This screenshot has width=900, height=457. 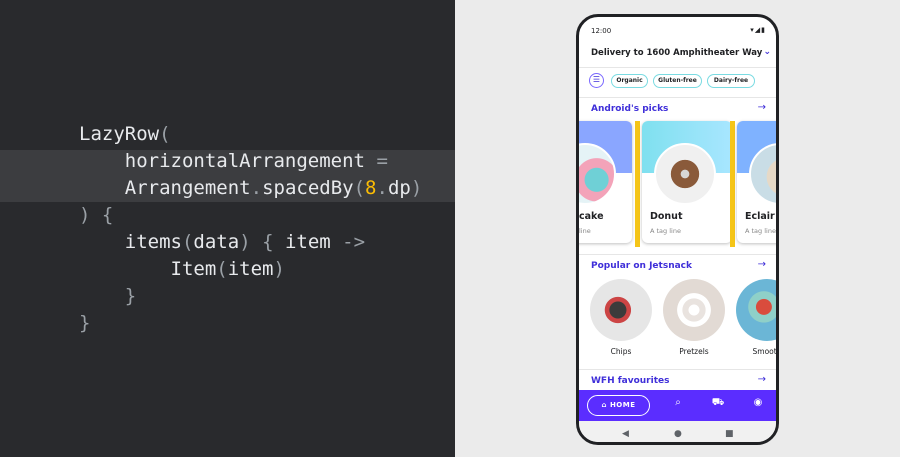 I want to click on code-token: data, so click(x=216, y=242).